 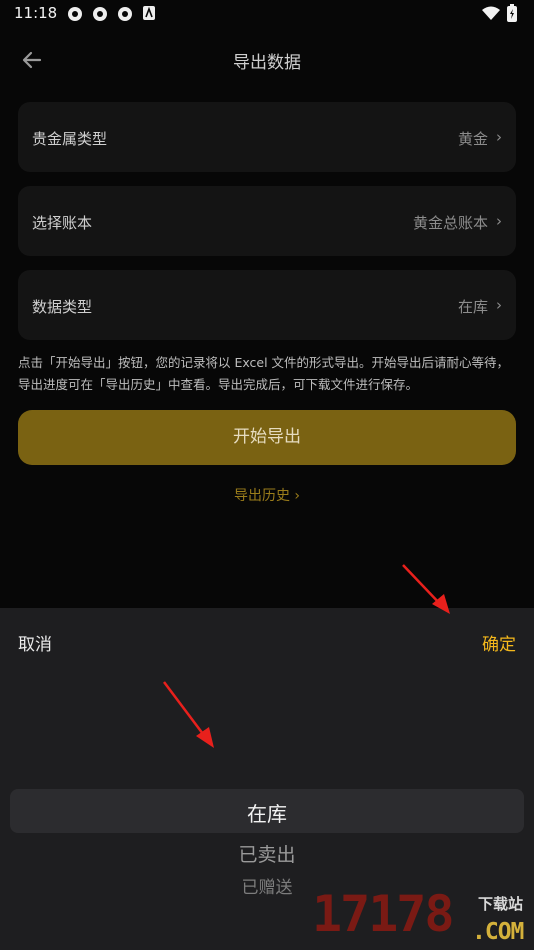 I want to click on data-type-label: 数据类型, so click(x=62, y=307).